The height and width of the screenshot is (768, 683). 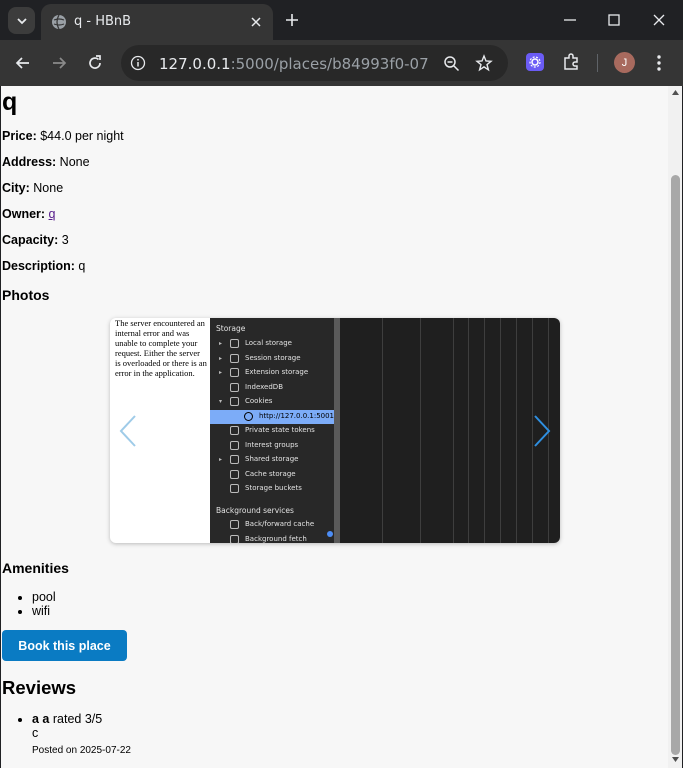 I want to click on amenities-heading: Amenities, so click(x=35, y=568).